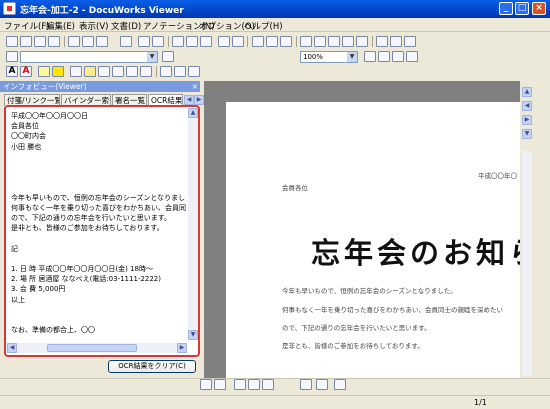 Image resolution: width=550 pixels, height=409 pixels. Describe the element at coordinates (322, 384) in the screenshot. I see `line-style-icon` at that location.